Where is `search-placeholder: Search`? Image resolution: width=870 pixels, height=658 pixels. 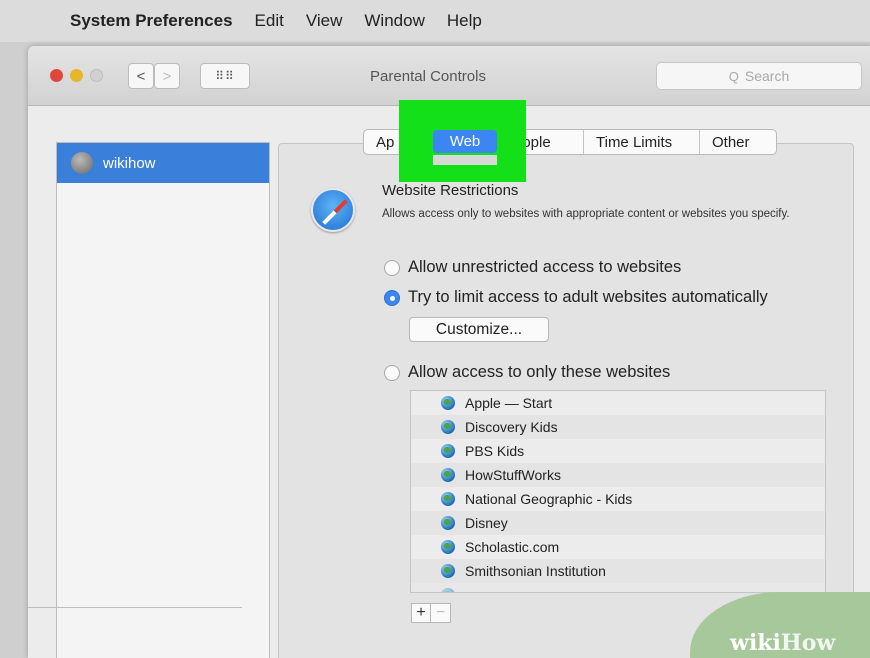 search-placeholder: Search is located at coordinates (767, 76).